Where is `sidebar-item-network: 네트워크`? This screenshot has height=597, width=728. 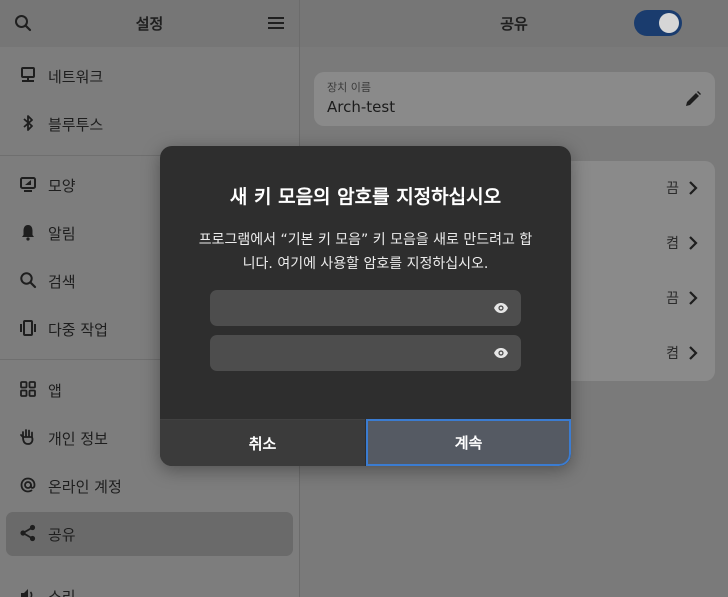
sidebar-item-network: 네트워크 is located at coordinates (149, 76).